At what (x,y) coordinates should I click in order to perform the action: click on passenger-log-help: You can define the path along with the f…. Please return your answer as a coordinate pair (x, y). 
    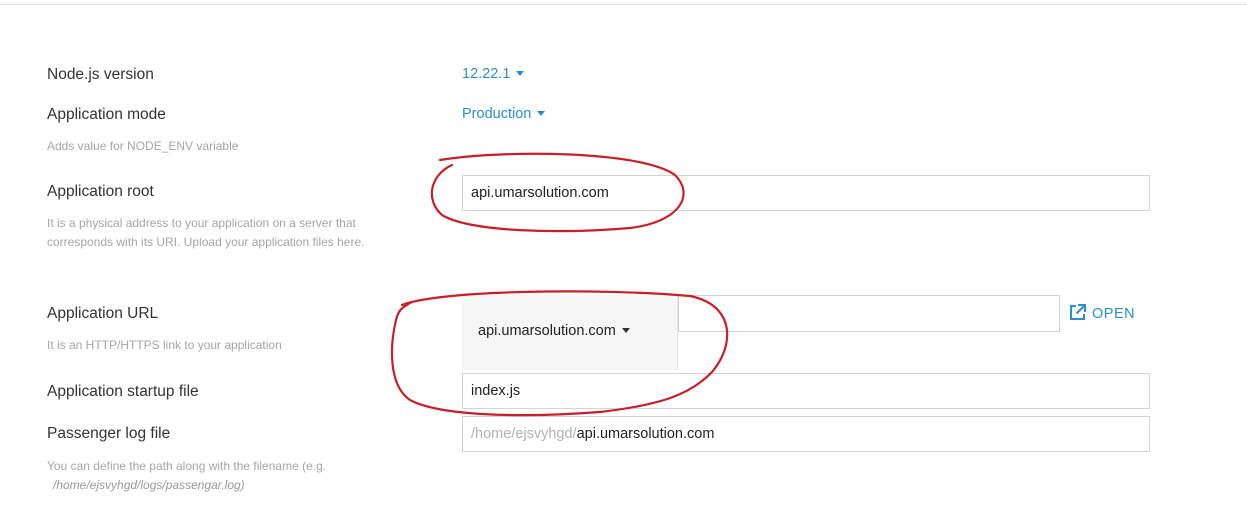
    Looking at the image, I should click on (237, 476).